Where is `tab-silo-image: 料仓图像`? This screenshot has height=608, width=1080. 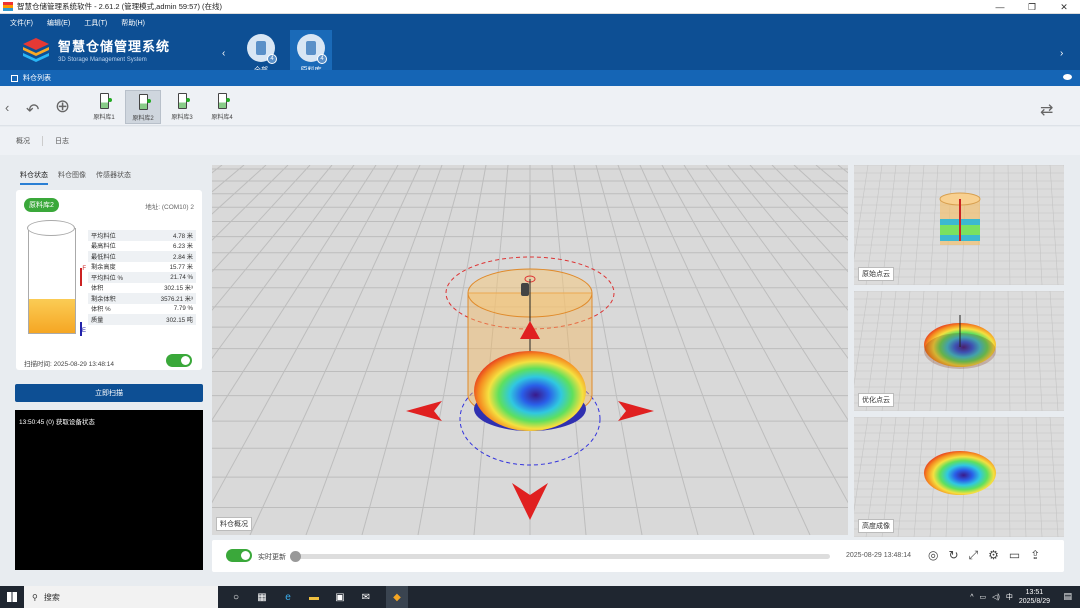 tab-silo-image: 料仓图像 is located at coordinates (72, 177).